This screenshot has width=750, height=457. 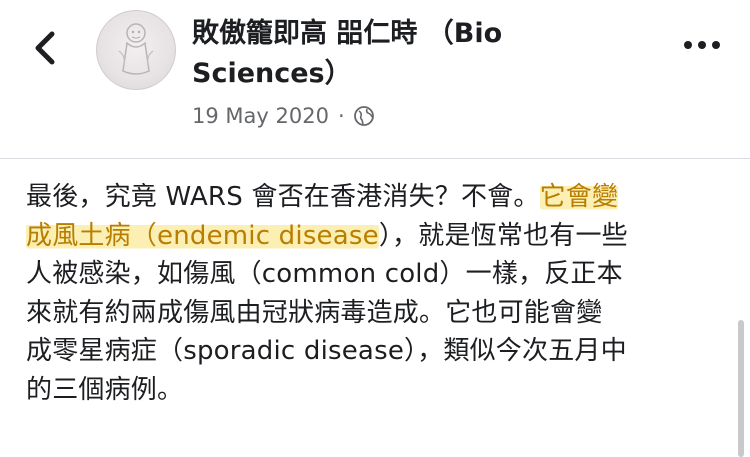 What do you see at coordinates (741, 388) in the screenshot?
I see `scrollbar` at bounding box center [741, 388].